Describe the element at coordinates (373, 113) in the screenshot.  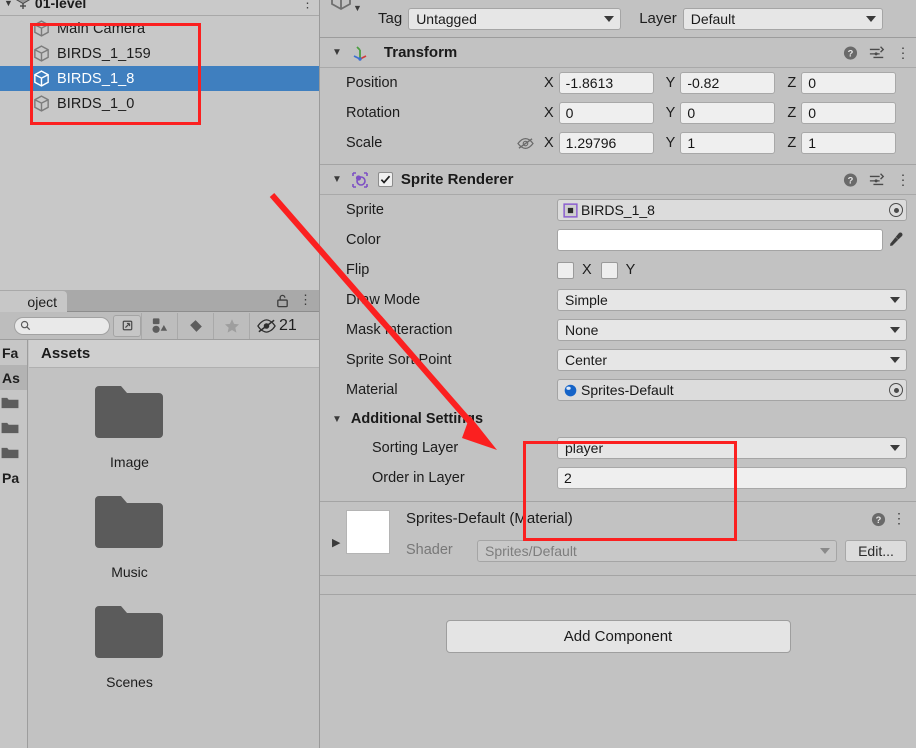
I see `rotation-label: Rotation` at that location.